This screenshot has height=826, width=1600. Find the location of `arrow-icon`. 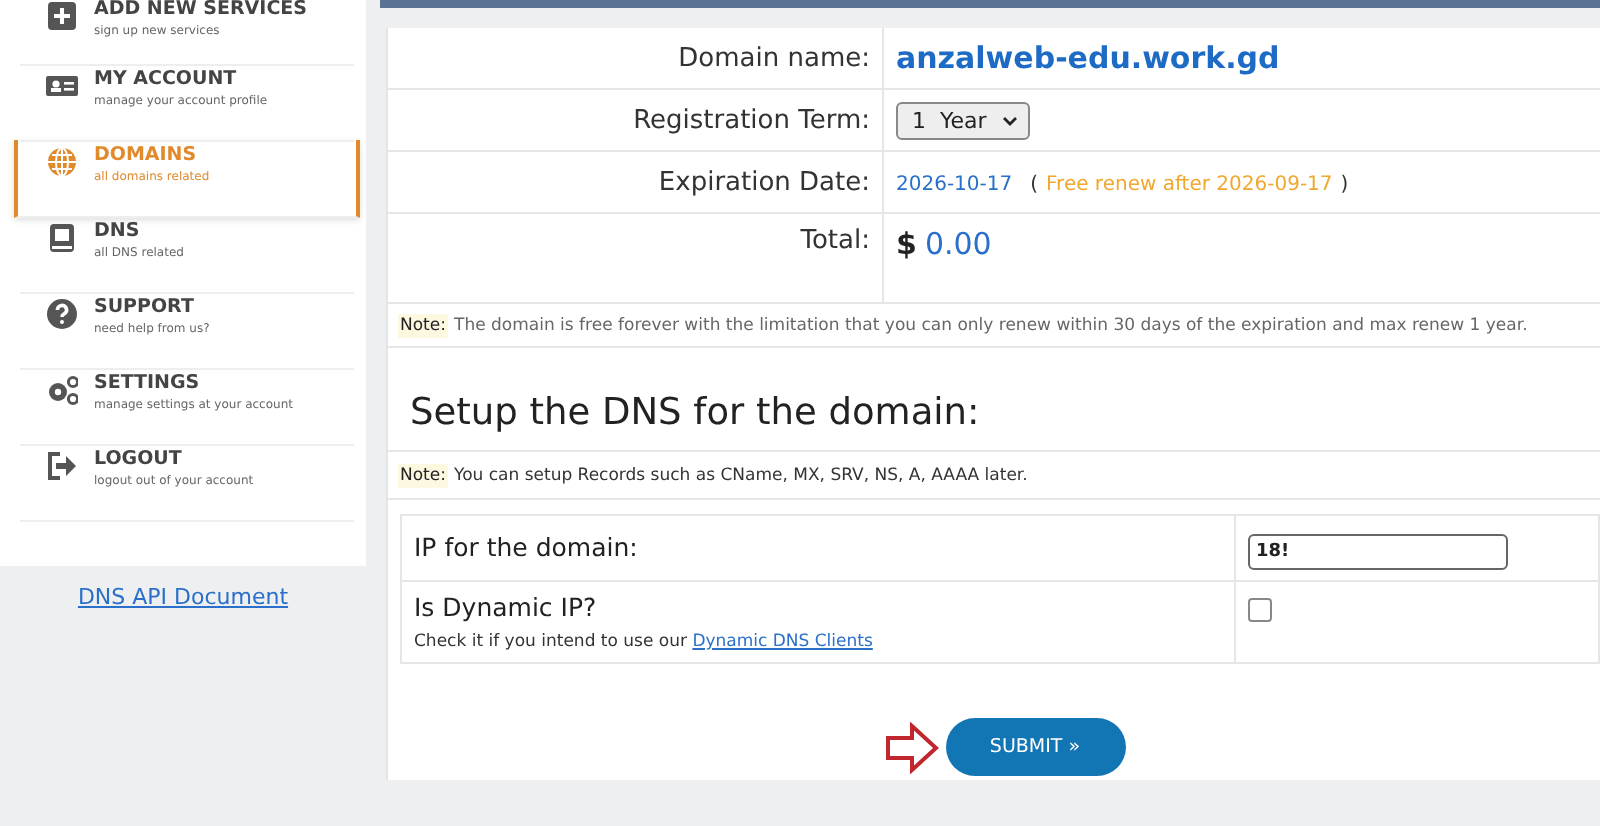

arrow-icon is located at coordinates (911, 747).